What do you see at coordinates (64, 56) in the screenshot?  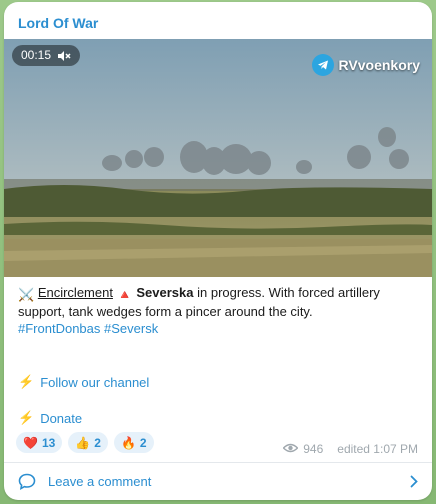 I see `speaker-muted-icon` at bounding box center [64, 56].